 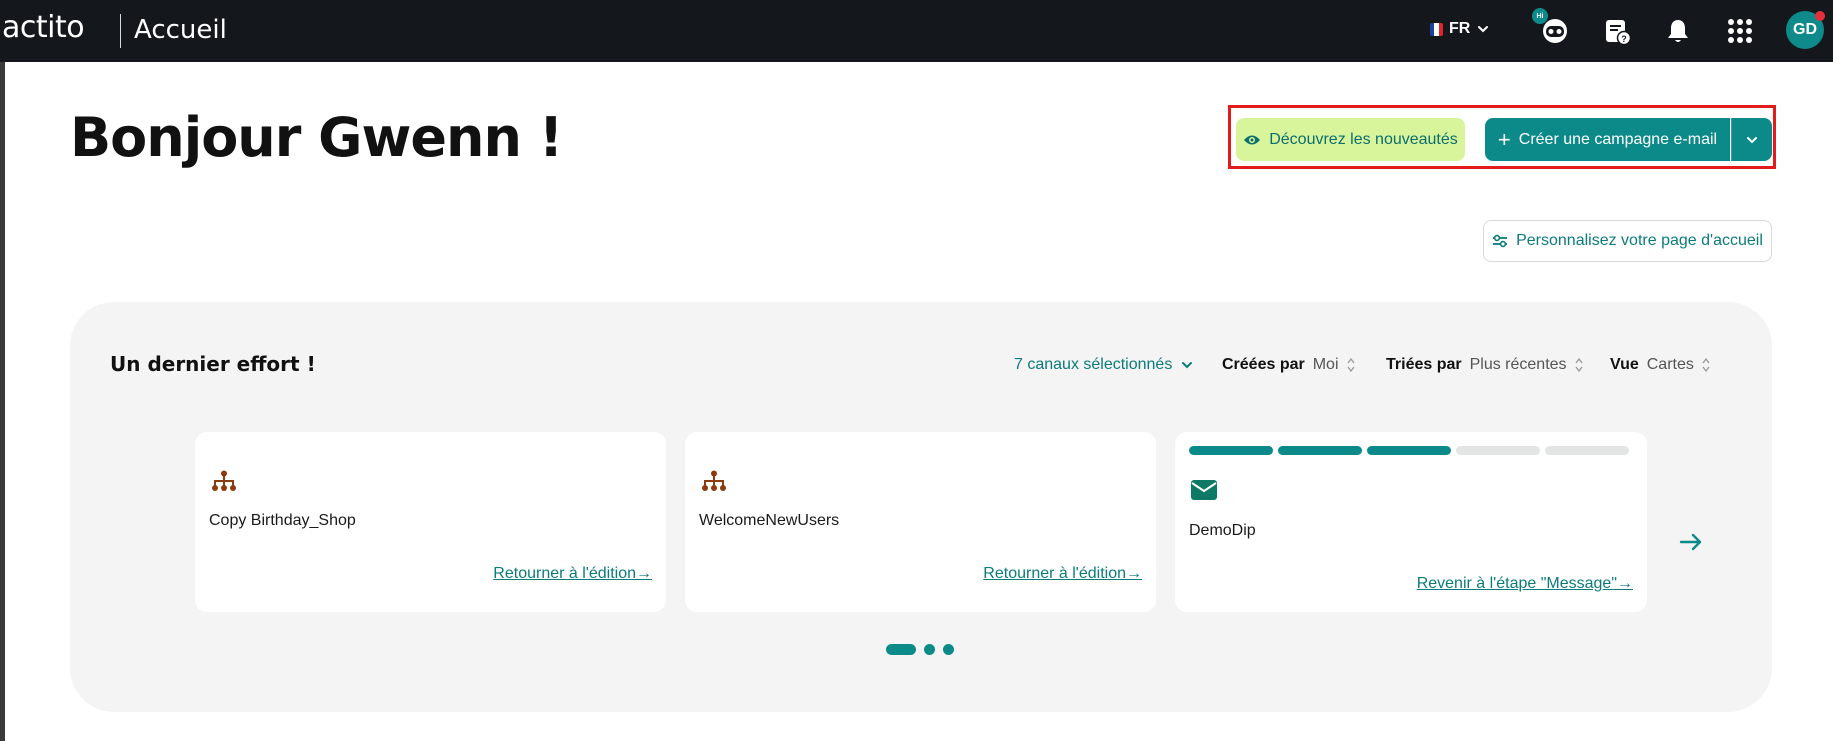 I want to click on discover-news-label: Découvrez les nouveautés, so click(x=1363, y=139).